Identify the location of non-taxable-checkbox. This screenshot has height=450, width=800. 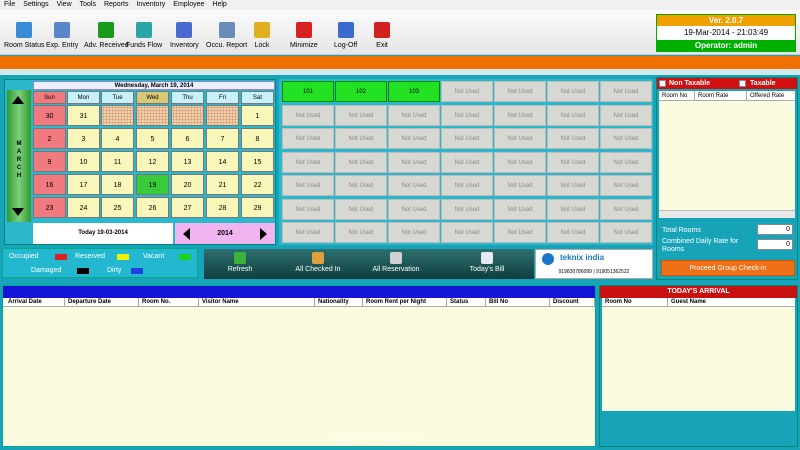
(662, 83).